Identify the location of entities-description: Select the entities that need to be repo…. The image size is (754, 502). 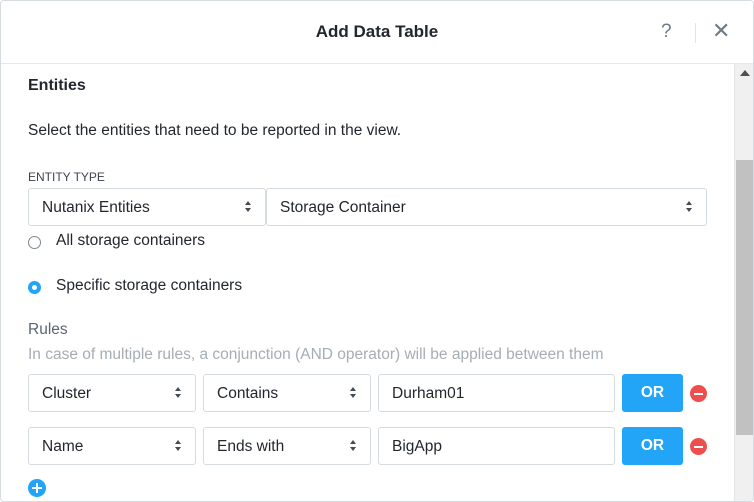
(215, 130).